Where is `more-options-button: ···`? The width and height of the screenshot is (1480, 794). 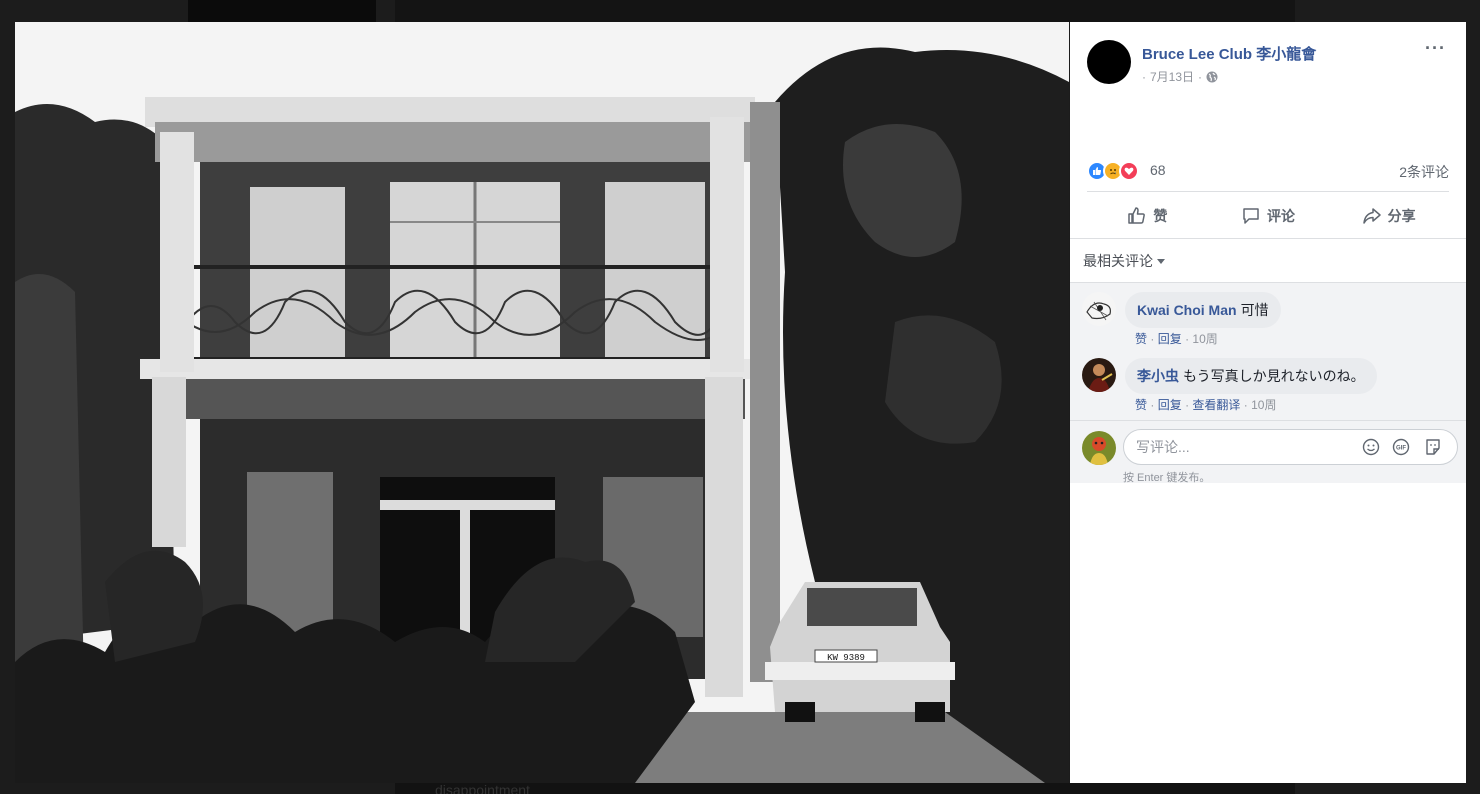 more-options-button: ··· is located at coordinates (1435, 48).